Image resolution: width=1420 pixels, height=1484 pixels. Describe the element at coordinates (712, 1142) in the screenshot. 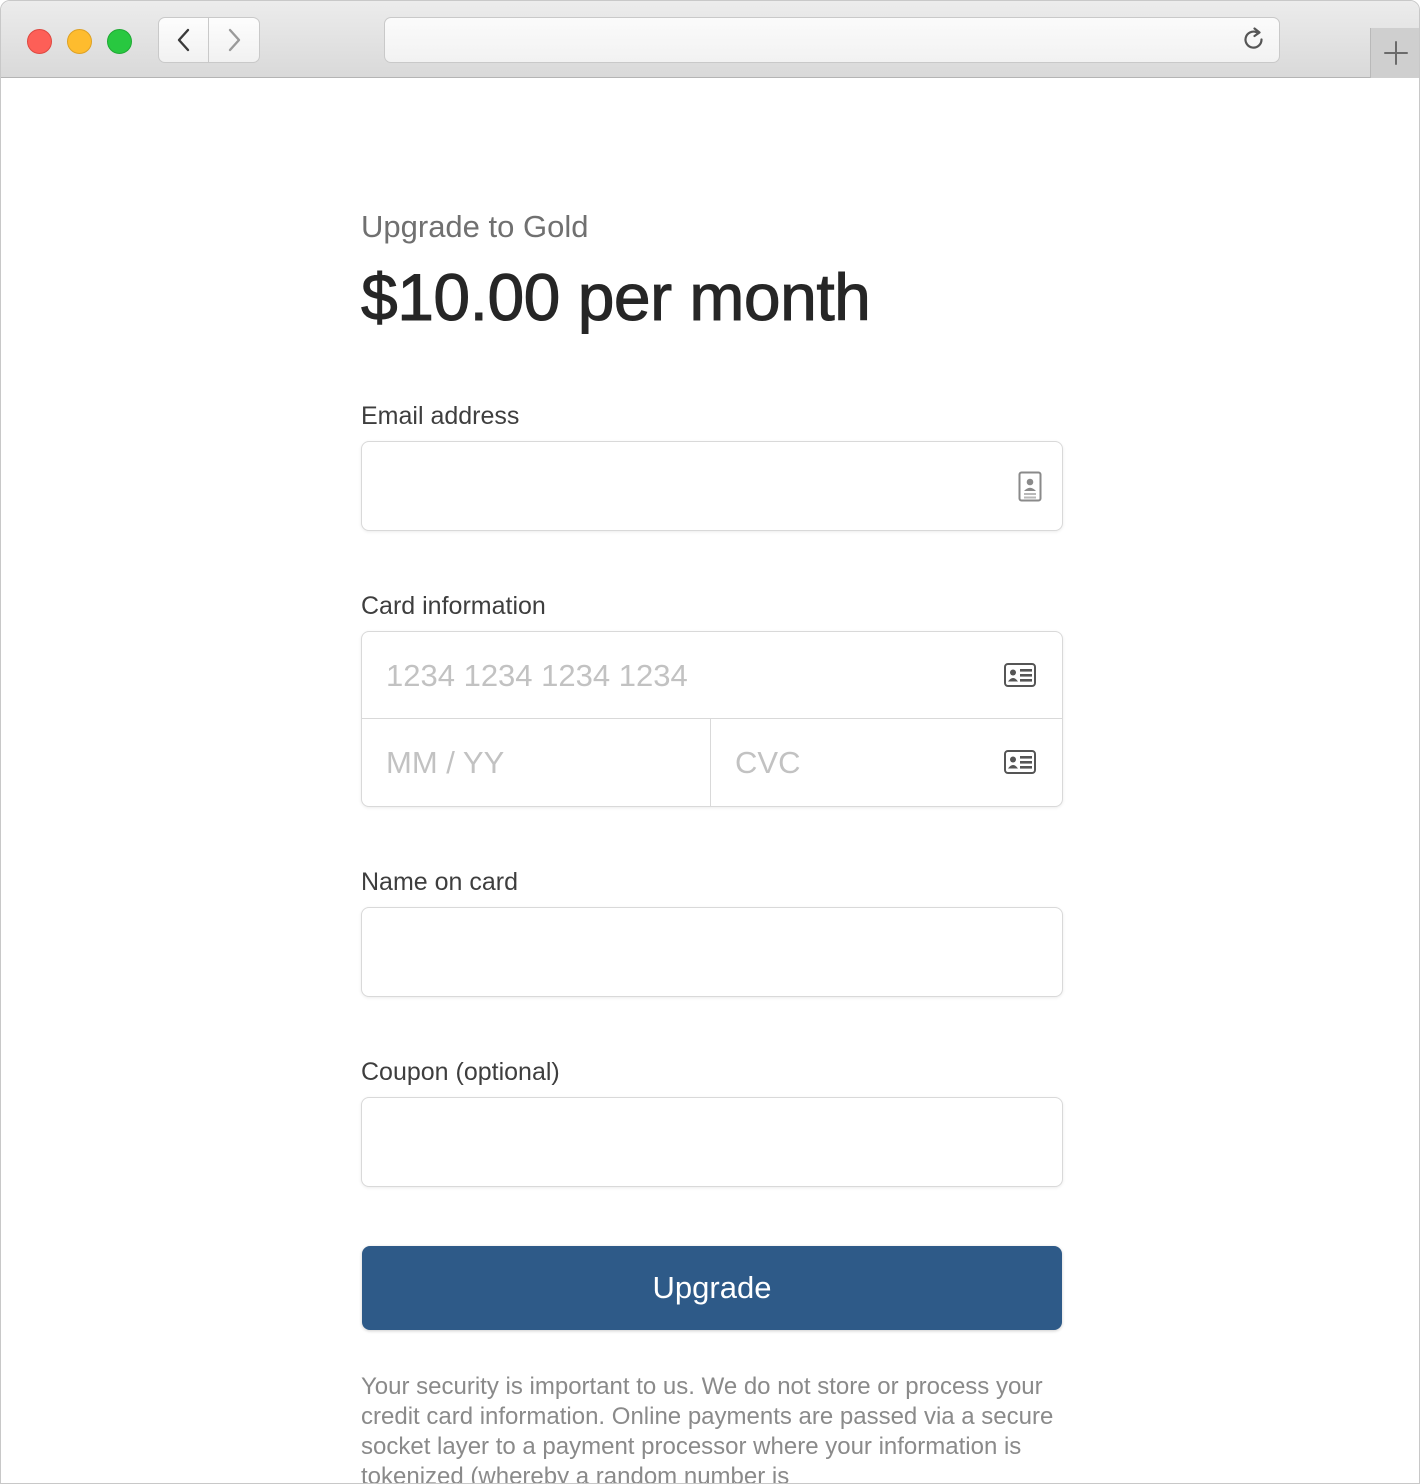

I see `coupon-field` at that location.